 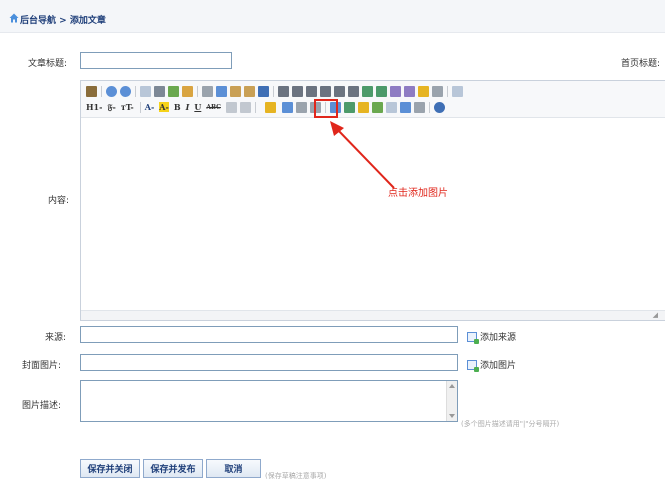 I want to click on desc-label: 图片描述:, so click(x=42, y=406).